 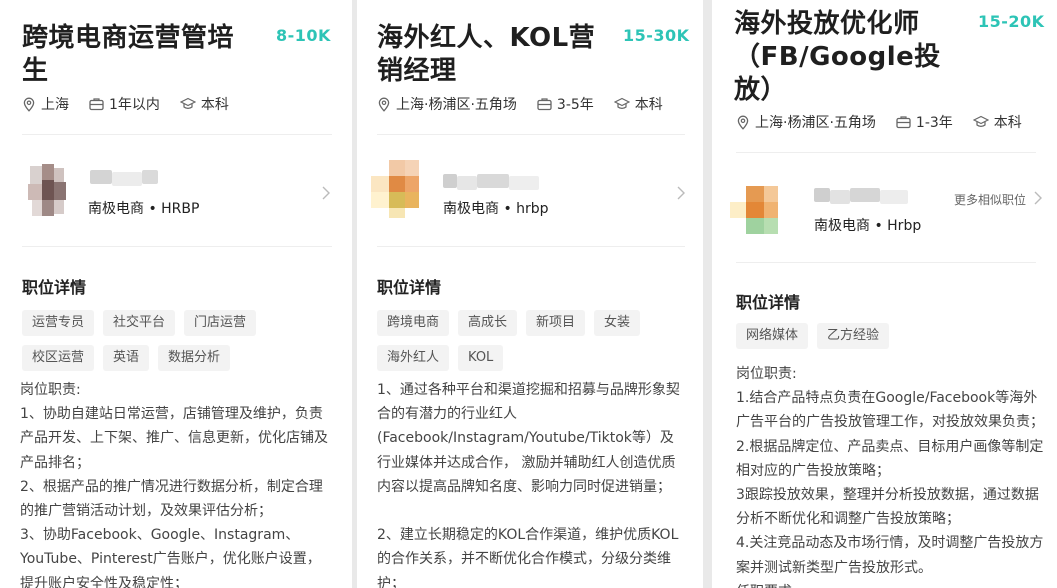 I want to click on experience-text: 1-3年, so click(x=934, y=123).